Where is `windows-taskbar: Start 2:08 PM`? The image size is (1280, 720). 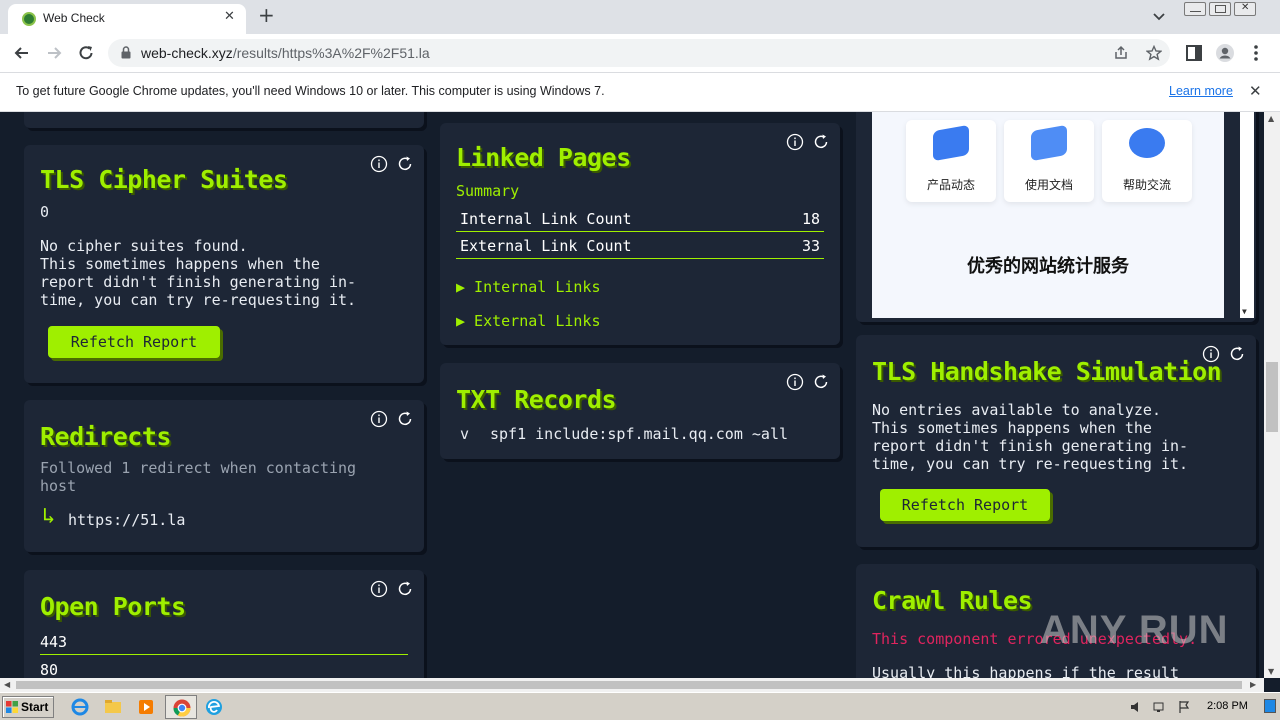 windows-taskbar: Start 2:08 PM is located at coordinates (640, 706).